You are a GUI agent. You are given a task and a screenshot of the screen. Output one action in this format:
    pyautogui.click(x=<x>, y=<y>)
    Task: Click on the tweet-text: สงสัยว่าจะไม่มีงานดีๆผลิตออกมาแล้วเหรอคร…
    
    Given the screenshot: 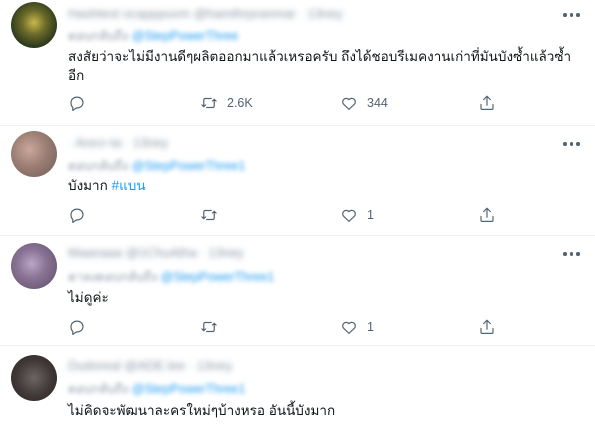 What is the action you would take?
    pyautogui.click(x=320, y=66)
    